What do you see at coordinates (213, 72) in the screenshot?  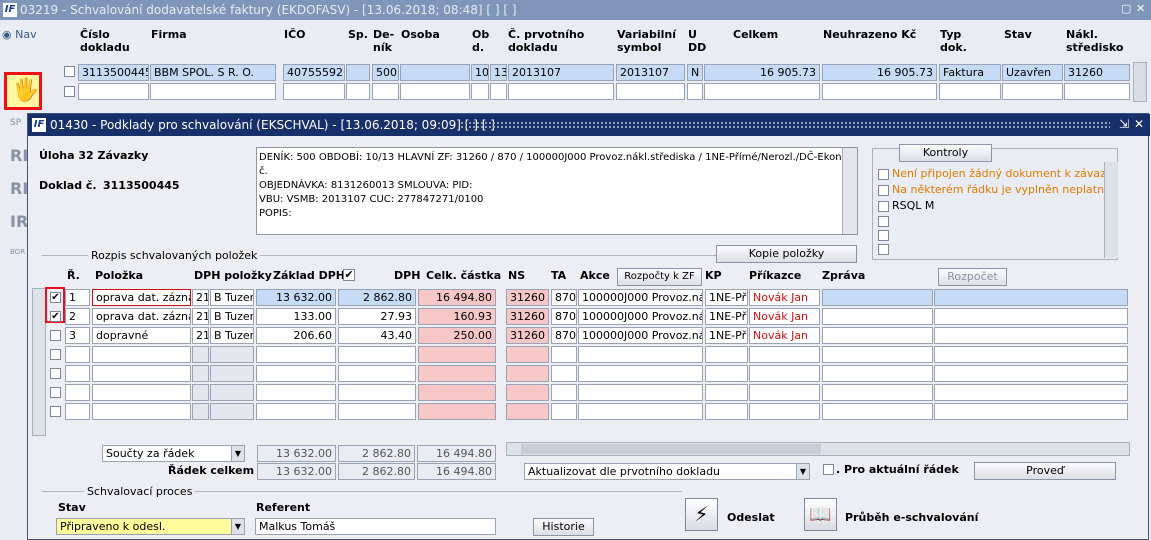 I see `top-cell-company: BBM SPOL. S R. O.` at bounding box center [213, 72].